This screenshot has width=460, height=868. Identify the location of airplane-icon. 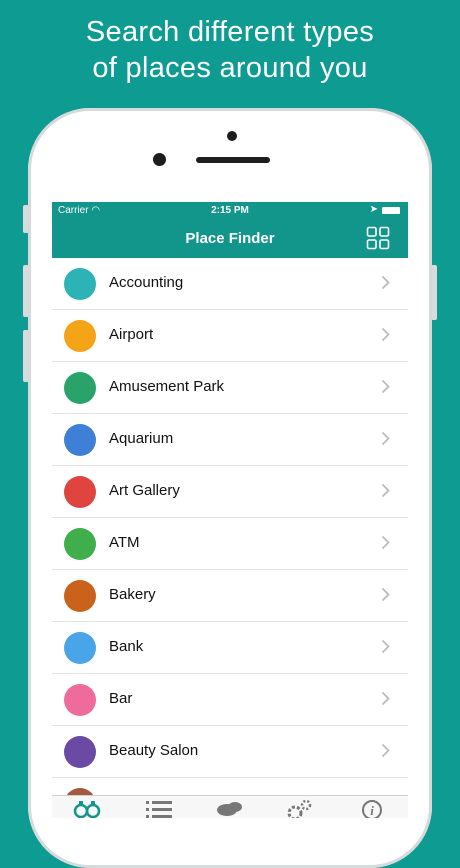
(80, 336).